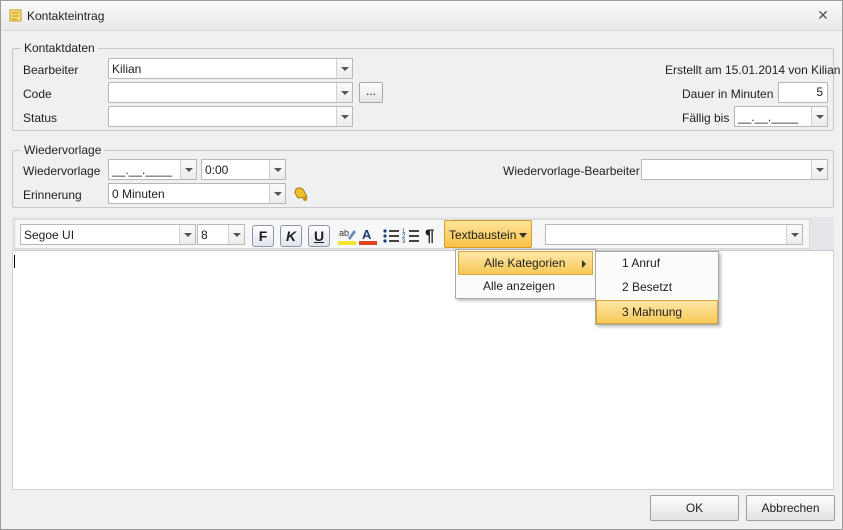  I want to click on kontaktdaten-legend: Kontaktdaten, so click(59, 48).